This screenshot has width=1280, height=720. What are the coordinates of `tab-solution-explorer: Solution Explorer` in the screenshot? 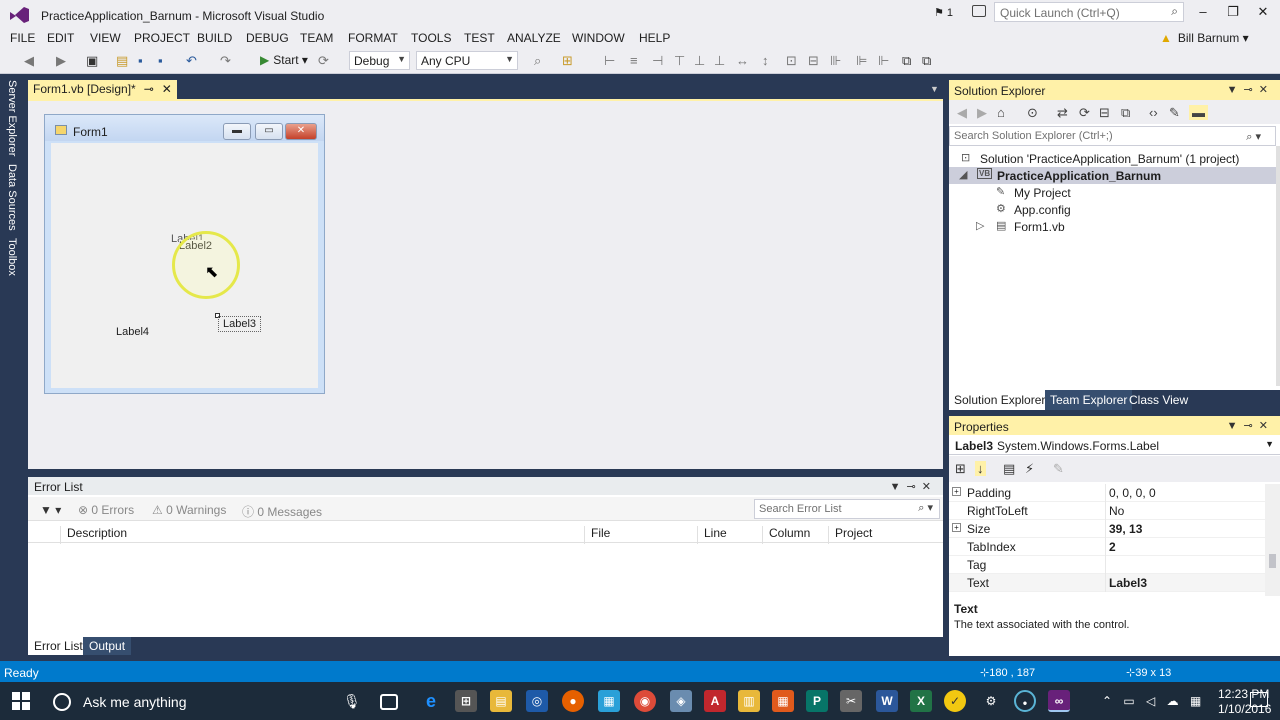 It's located at (1000, 400).